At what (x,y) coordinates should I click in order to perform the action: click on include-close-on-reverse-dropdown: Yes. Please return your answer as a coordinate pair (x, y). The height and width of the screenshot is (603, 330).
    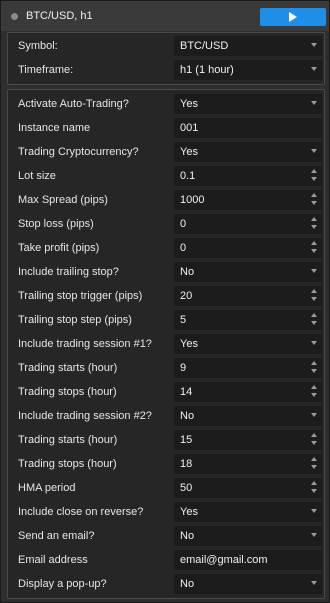
    Looking at the image, I should click on (248, 512).